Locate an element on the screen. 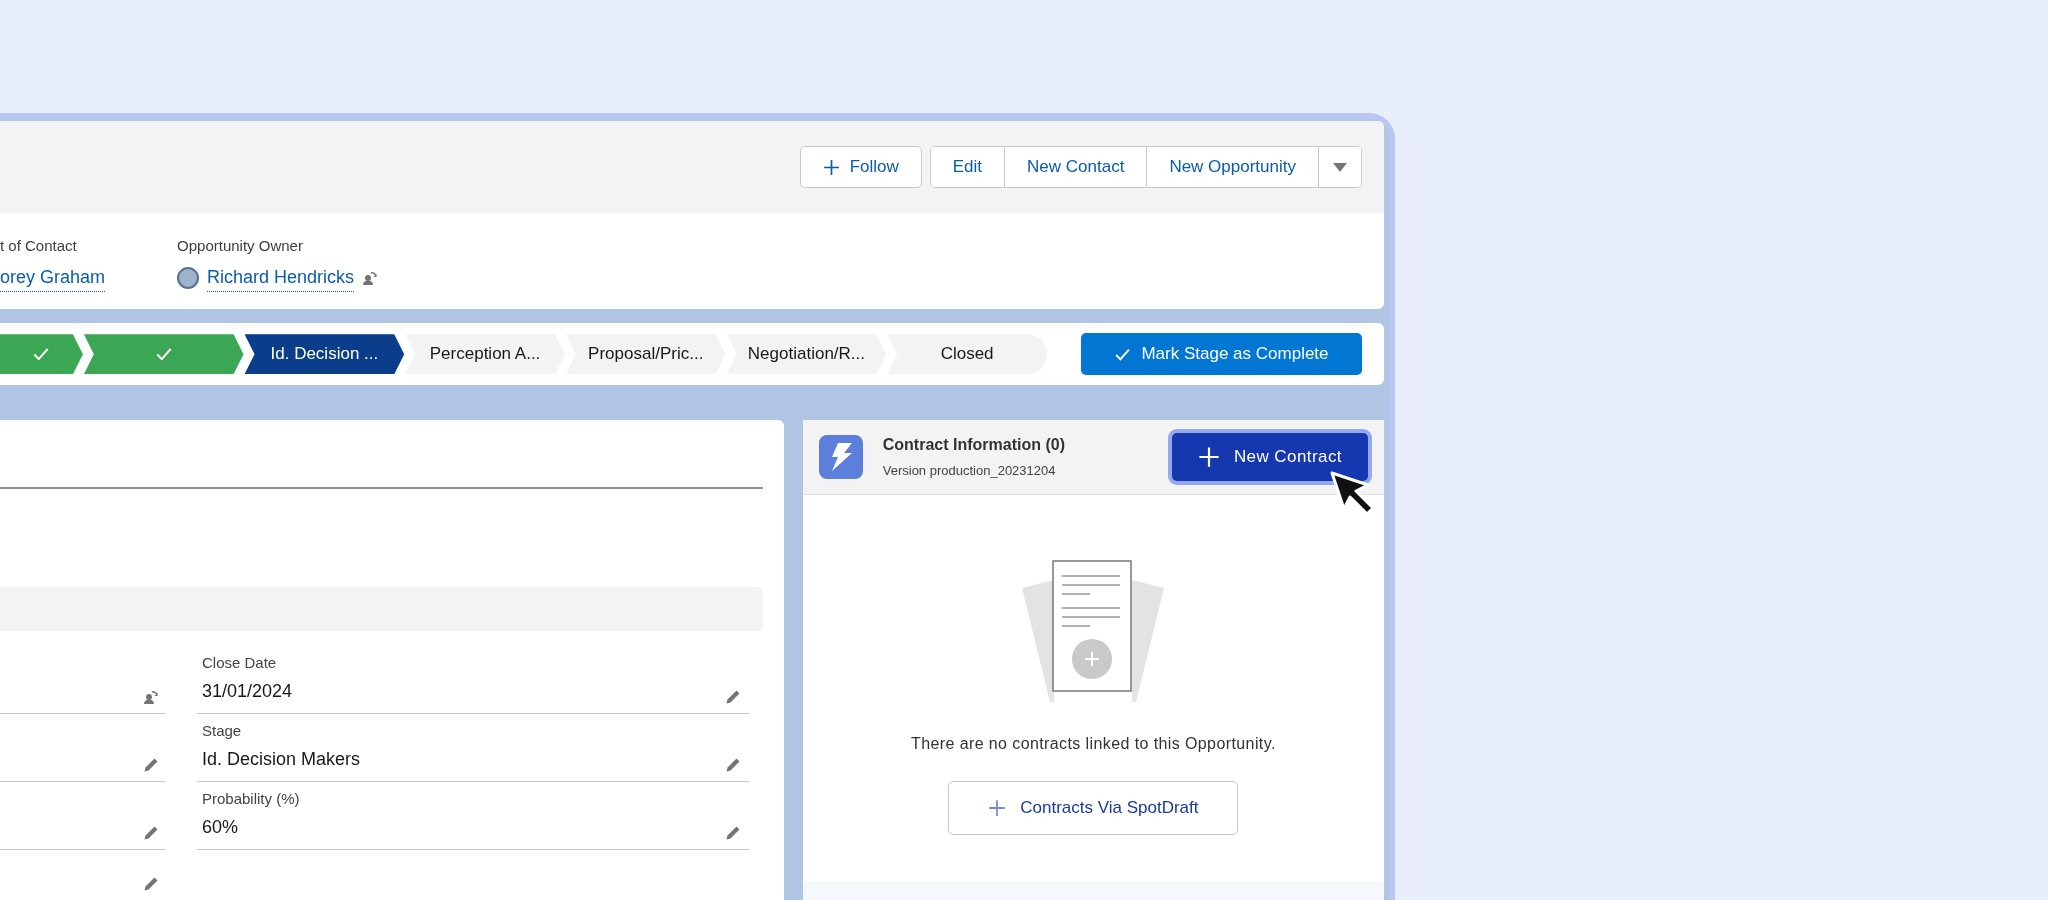  field-value: Id. Decision Makers is located at coordinates (281, 759).